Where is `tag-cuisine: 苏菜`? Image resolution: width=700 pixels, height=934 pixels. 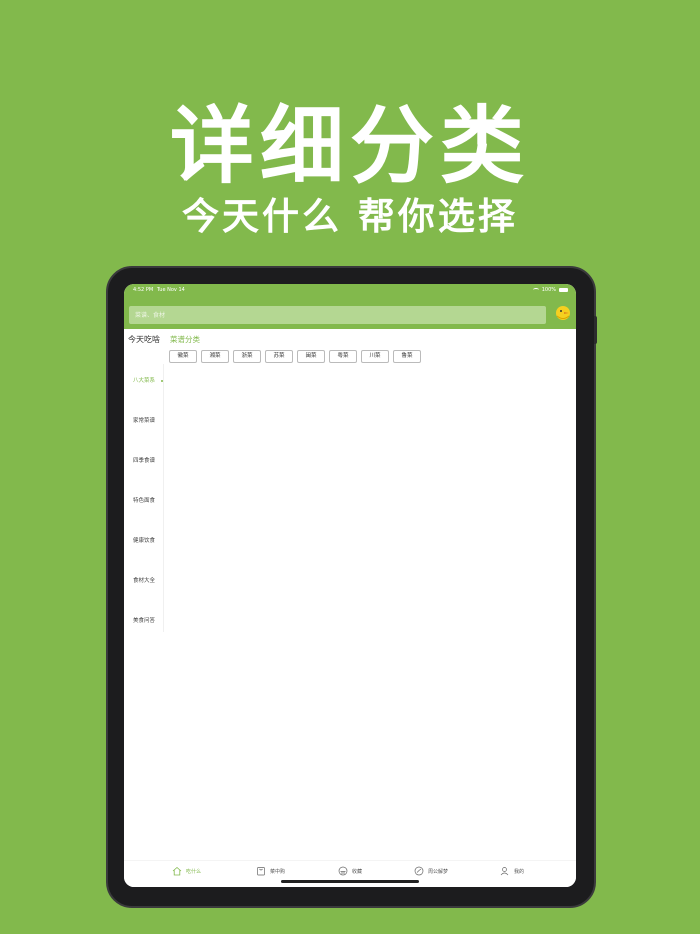 tag-cuisine: 苏菜 is located at coordinates (279, 356).